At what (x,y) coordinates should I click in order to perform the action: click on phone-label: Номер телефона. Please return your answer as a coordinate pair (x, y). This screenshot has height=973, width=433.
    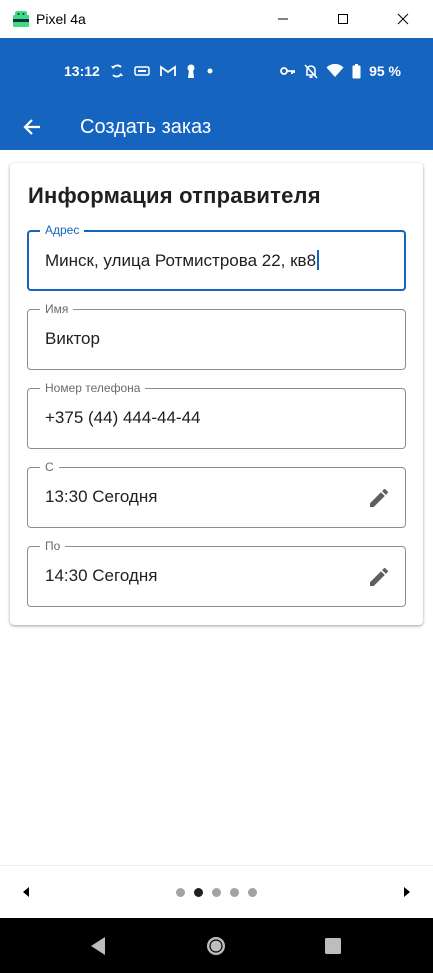
    Looking at the image, I should click on (93, 388).